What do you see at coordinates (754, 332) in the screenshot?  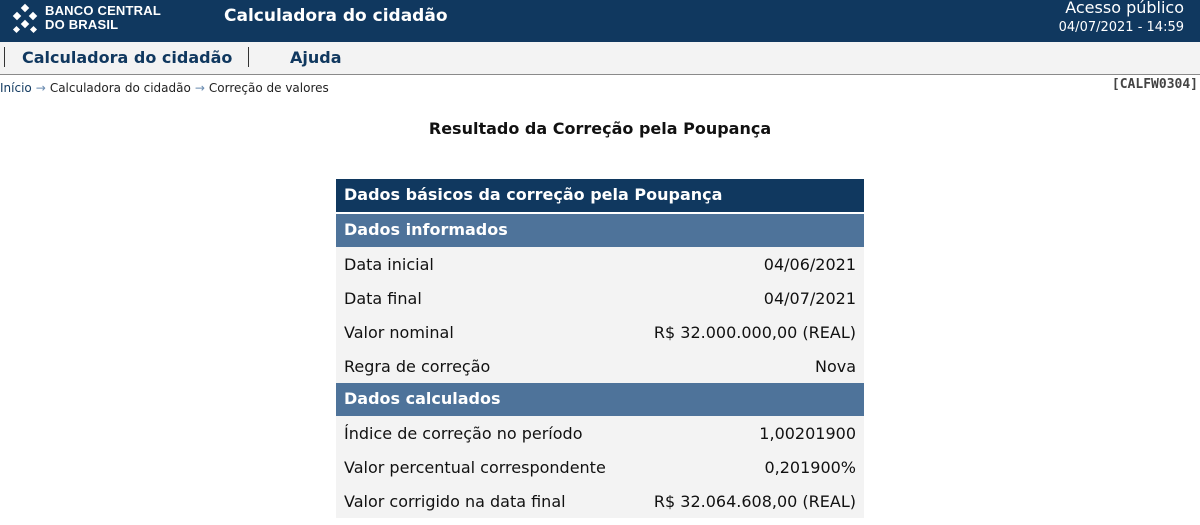 I see `row-value: R$ 32.000.000,00 (REAL)` at bounding box center [754, 332].